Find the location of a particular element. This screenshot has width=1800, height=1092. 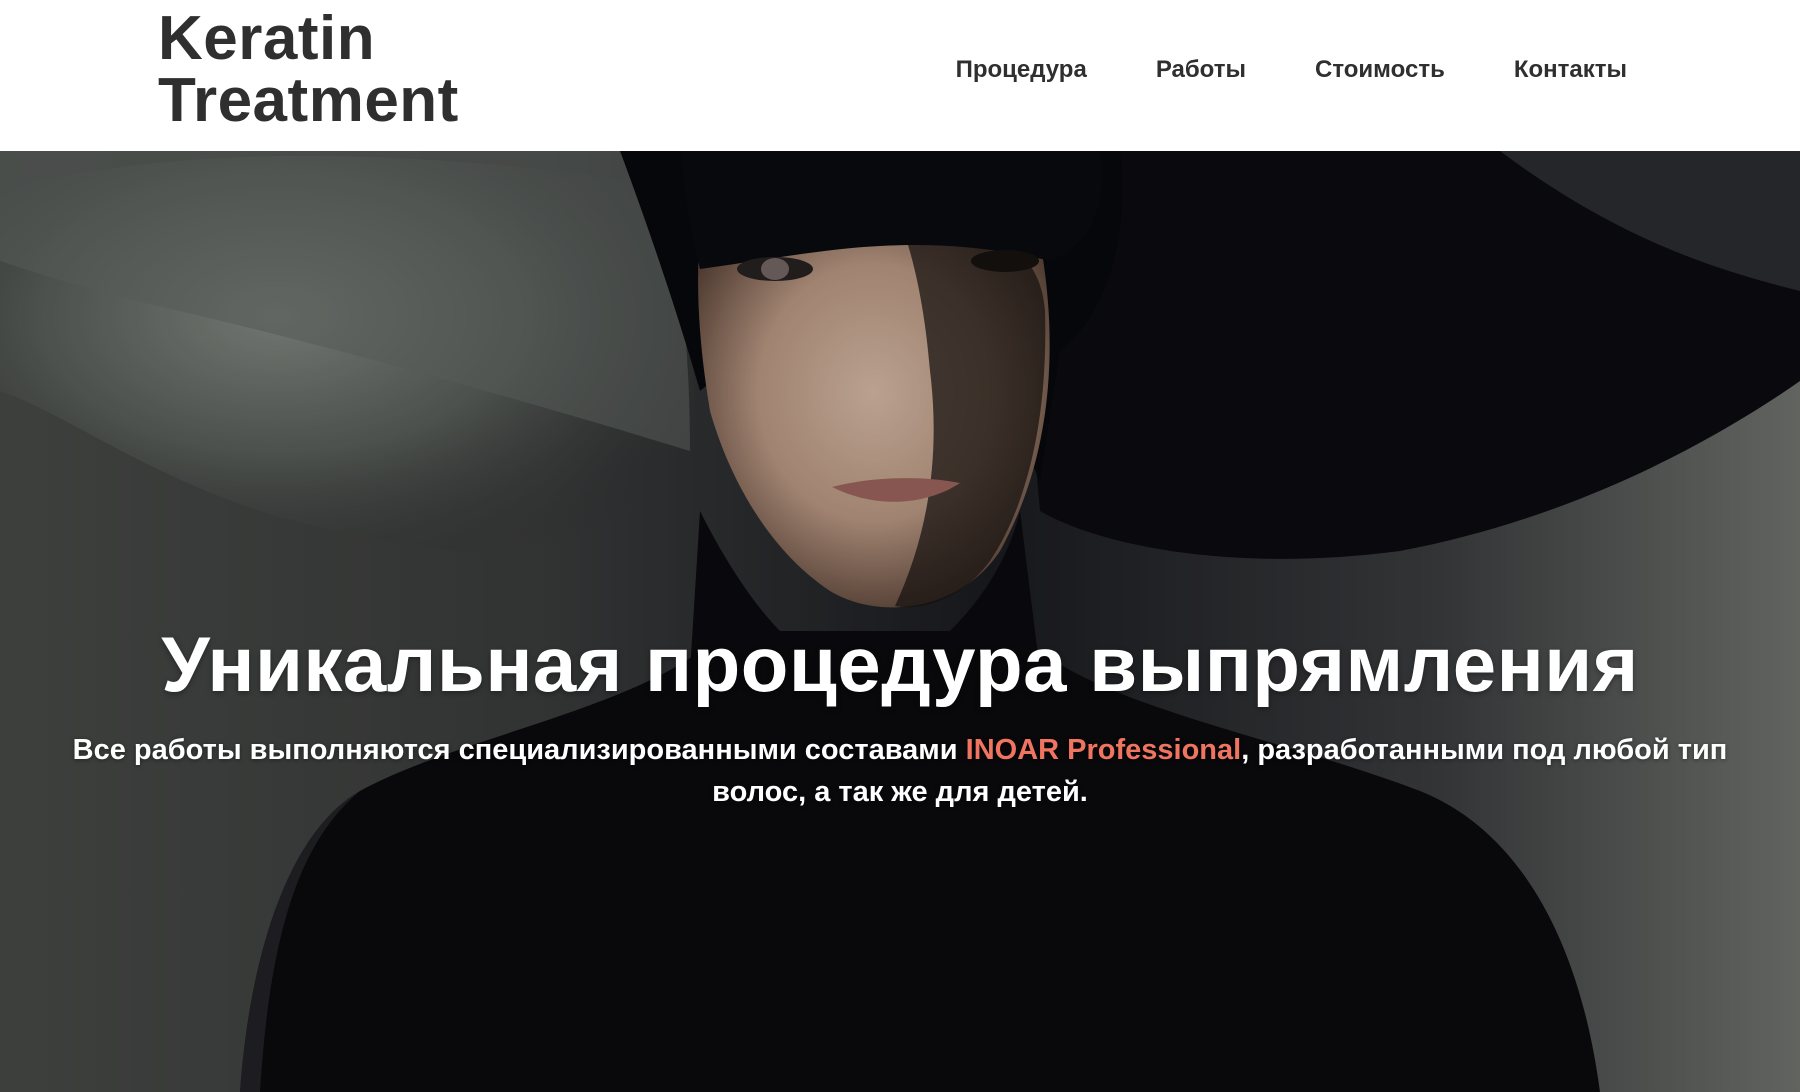

nav-link-contacts: Контакты is located at coordinates (1570, 70).